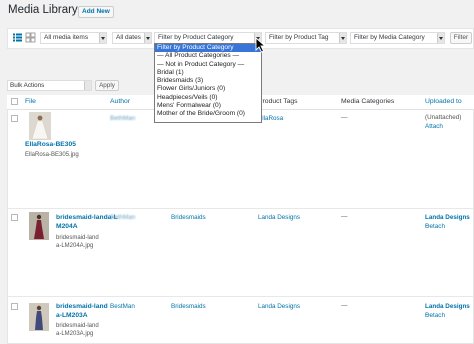 This screenshot has height=344, width=474. What do you see at coordinates (299, 37) in the screenshot?
I see `product-tag-value: Filter by Product Tag` at bounding box center [299, 37].